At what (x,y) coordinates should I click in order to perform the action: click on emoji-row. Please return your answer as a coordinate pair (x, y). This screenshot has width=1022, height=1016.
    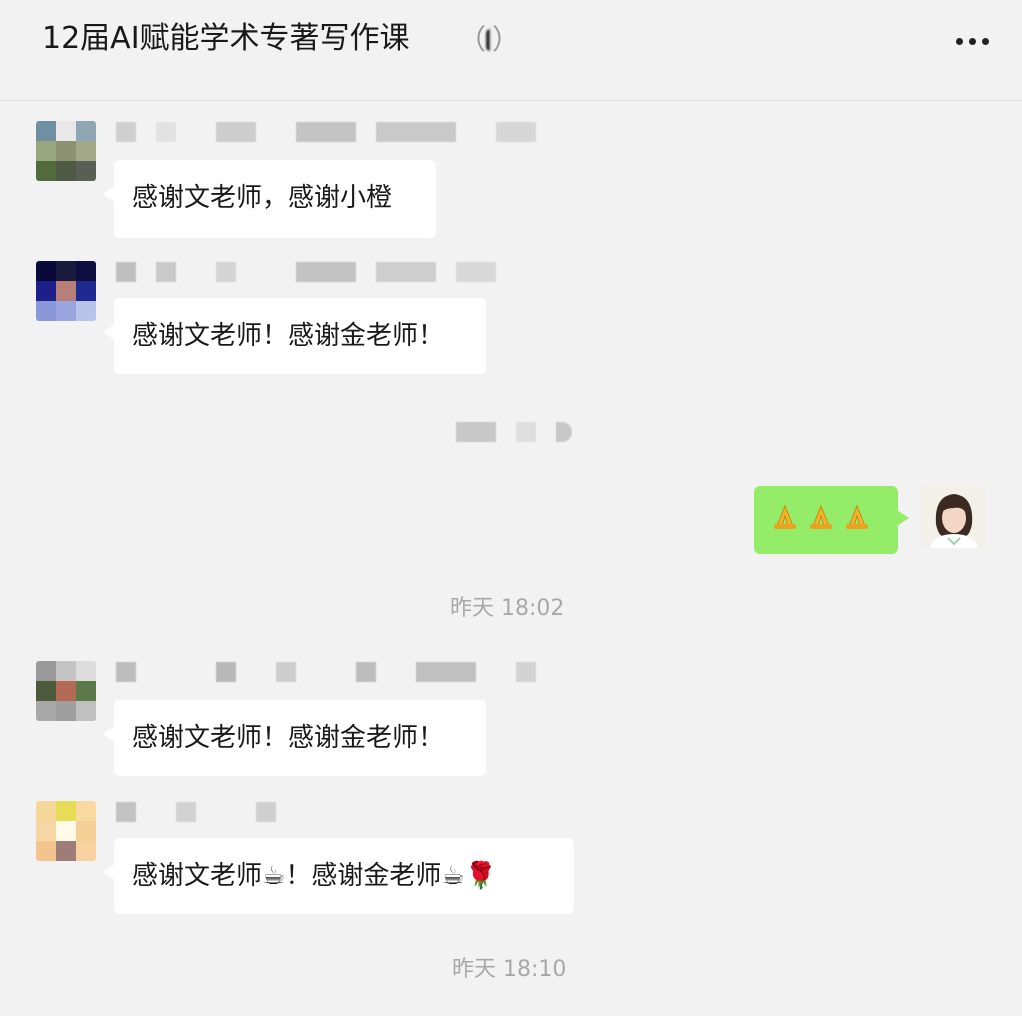
    Looking at the image, I should click on (826, 517).